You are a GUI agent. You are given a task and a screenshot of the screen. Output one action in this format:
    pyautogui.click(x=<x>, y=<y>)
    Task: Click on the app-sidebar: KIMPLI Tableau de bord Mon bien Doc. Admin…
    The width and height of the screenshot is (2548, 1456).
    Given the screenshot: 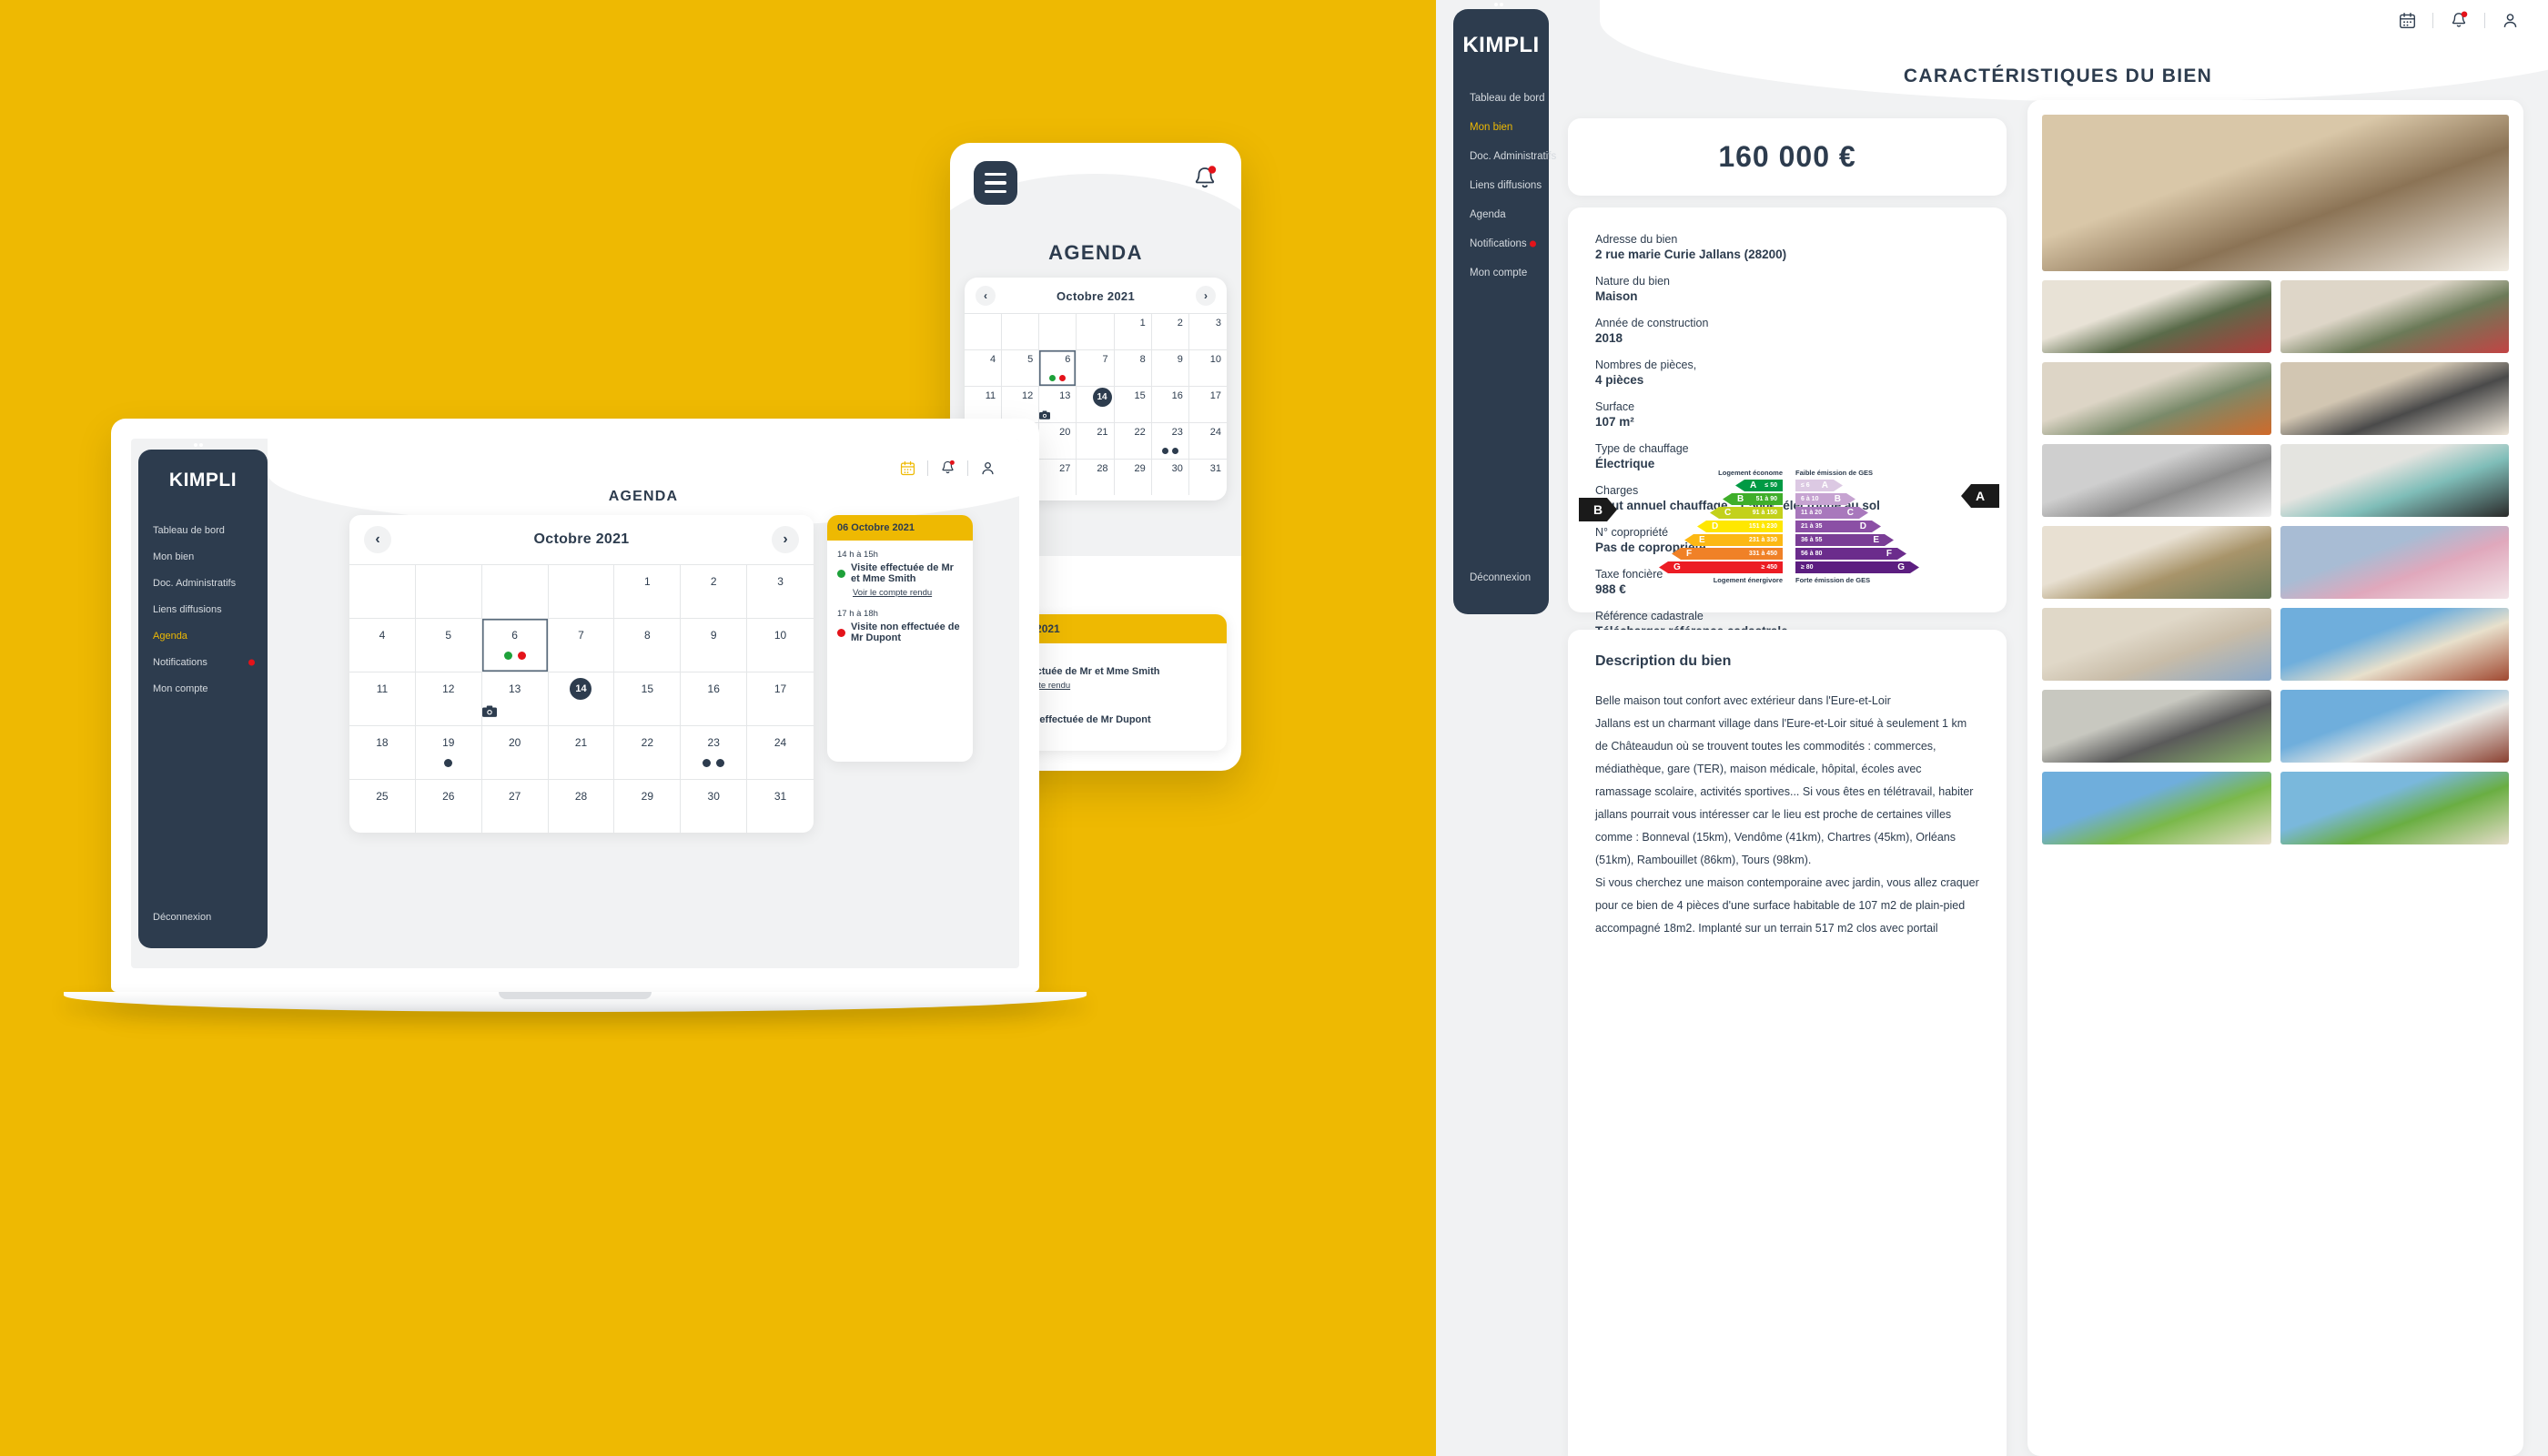 What is the action you would take?
    pyautogui.click(x=1505, y=308)
    